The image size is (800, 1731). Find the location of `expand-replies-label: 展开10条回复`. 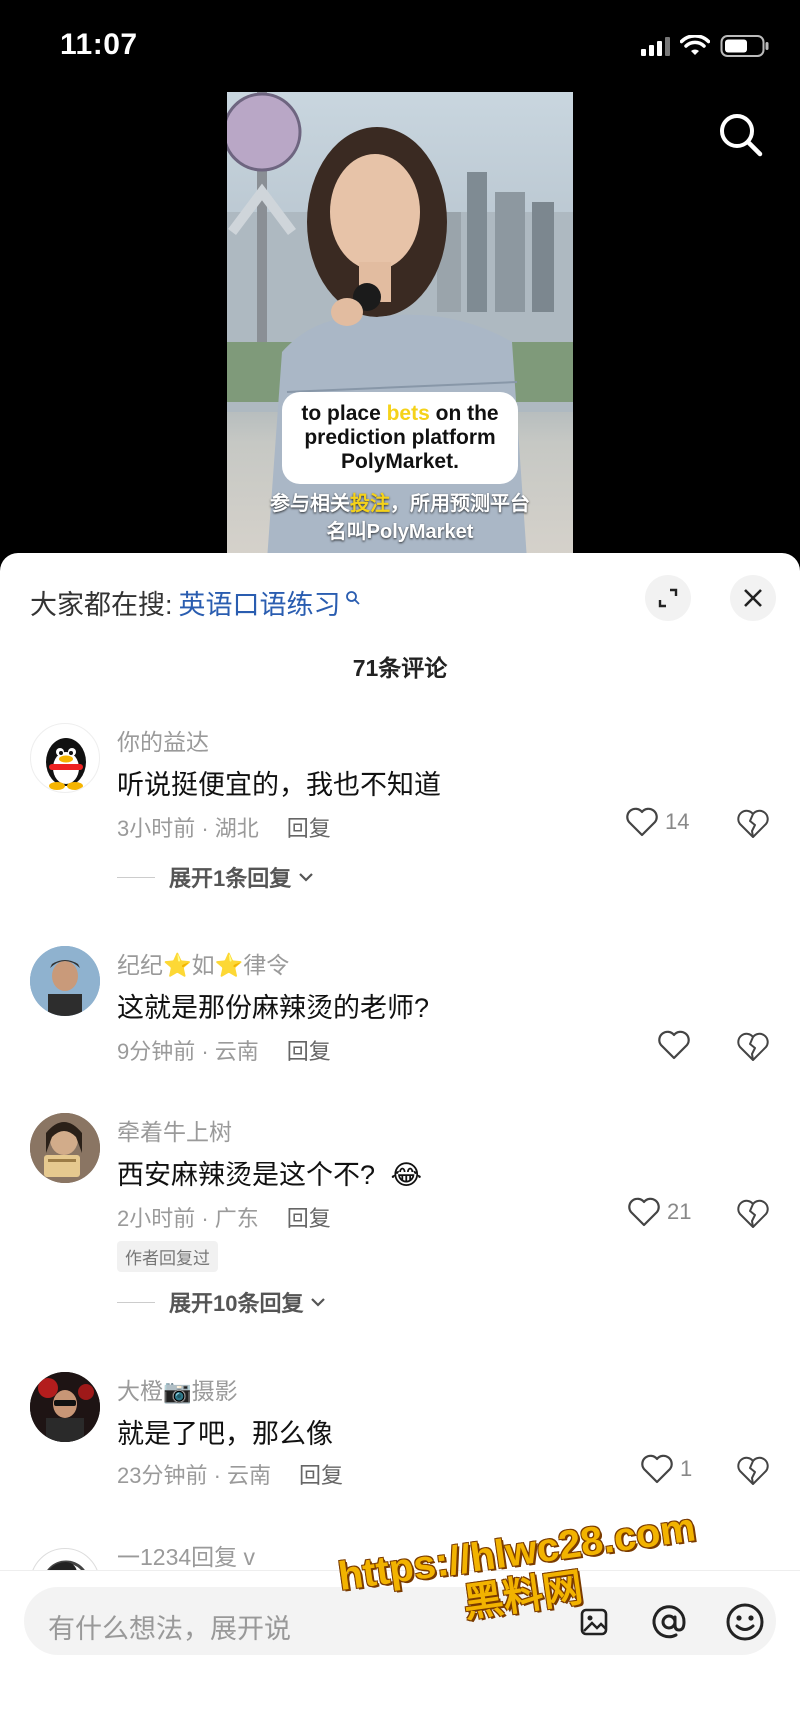

expand-replies-label: 展开10条回复 is located at coordinates (236, 1303).